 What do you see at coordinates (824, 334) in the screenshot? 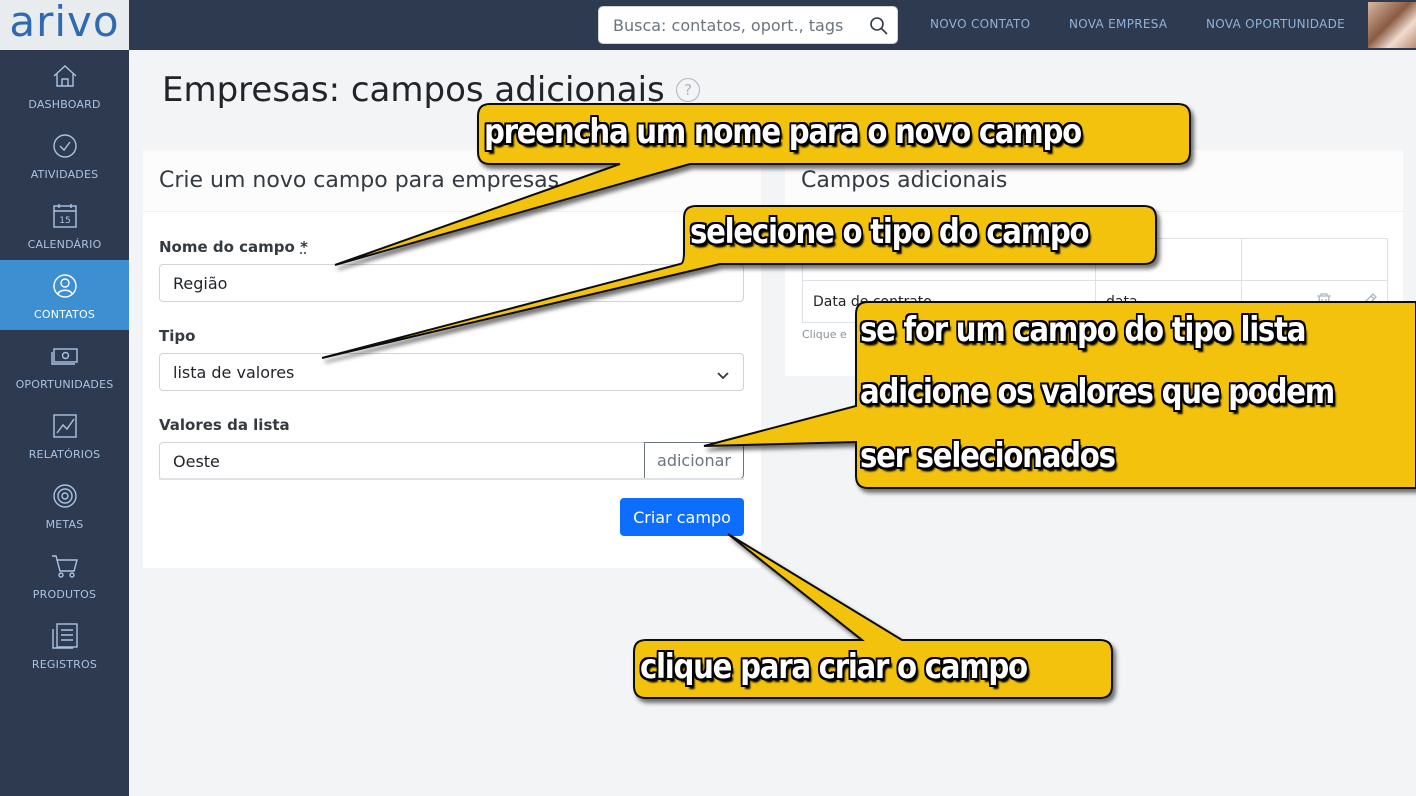
I see `table-hint: Clique e` at bounding box center [824, 334].